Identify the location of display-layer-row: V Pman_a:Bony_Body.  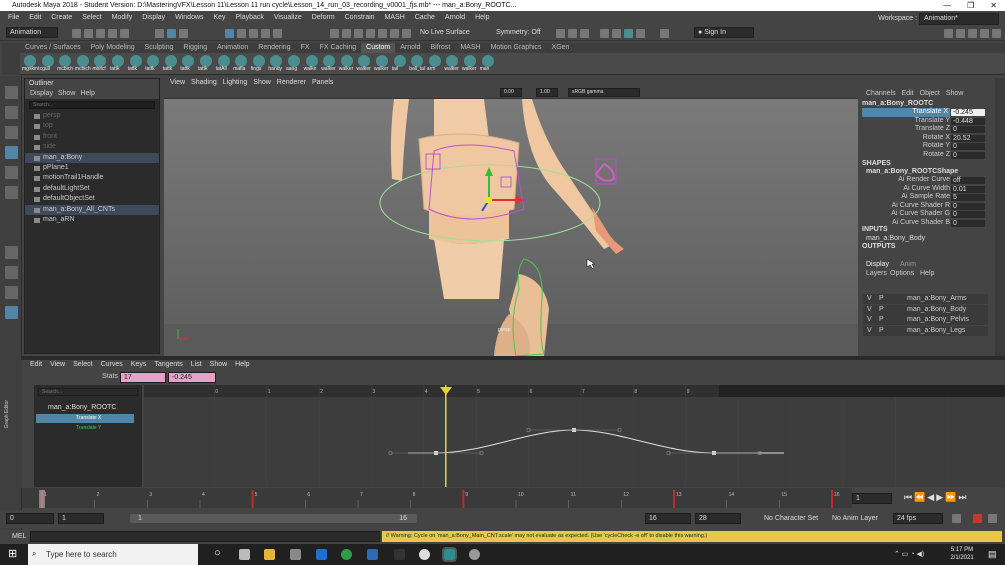
(925, 309).